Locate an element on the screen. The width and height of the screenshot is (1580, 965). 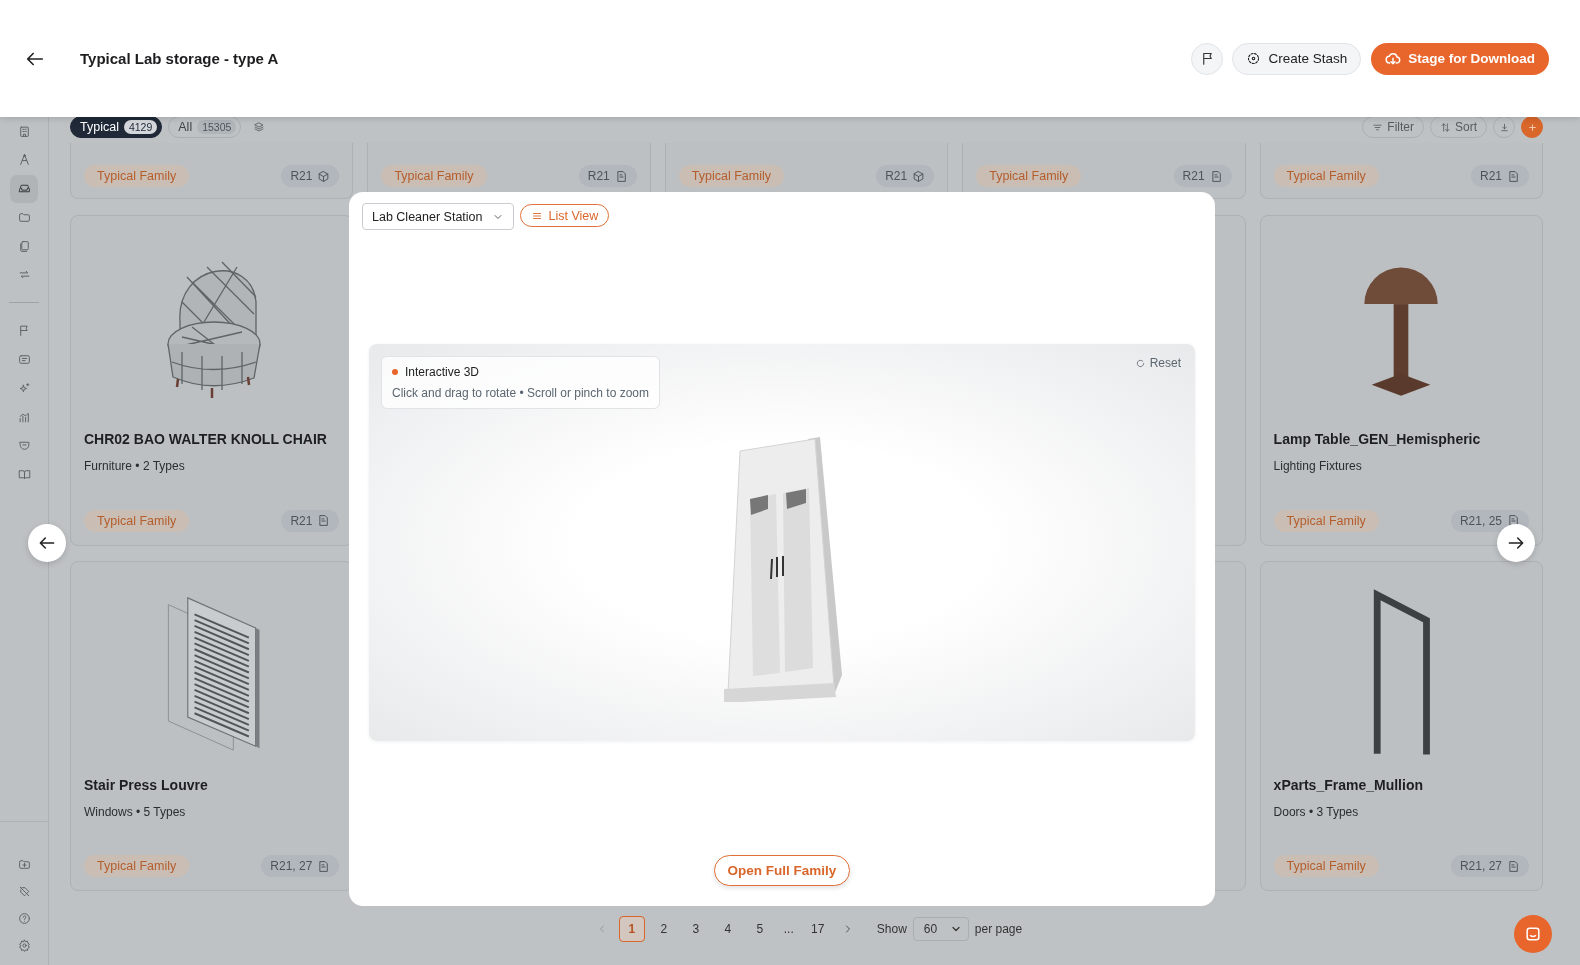
sparkle-icon is located at coordinates (24, 388).